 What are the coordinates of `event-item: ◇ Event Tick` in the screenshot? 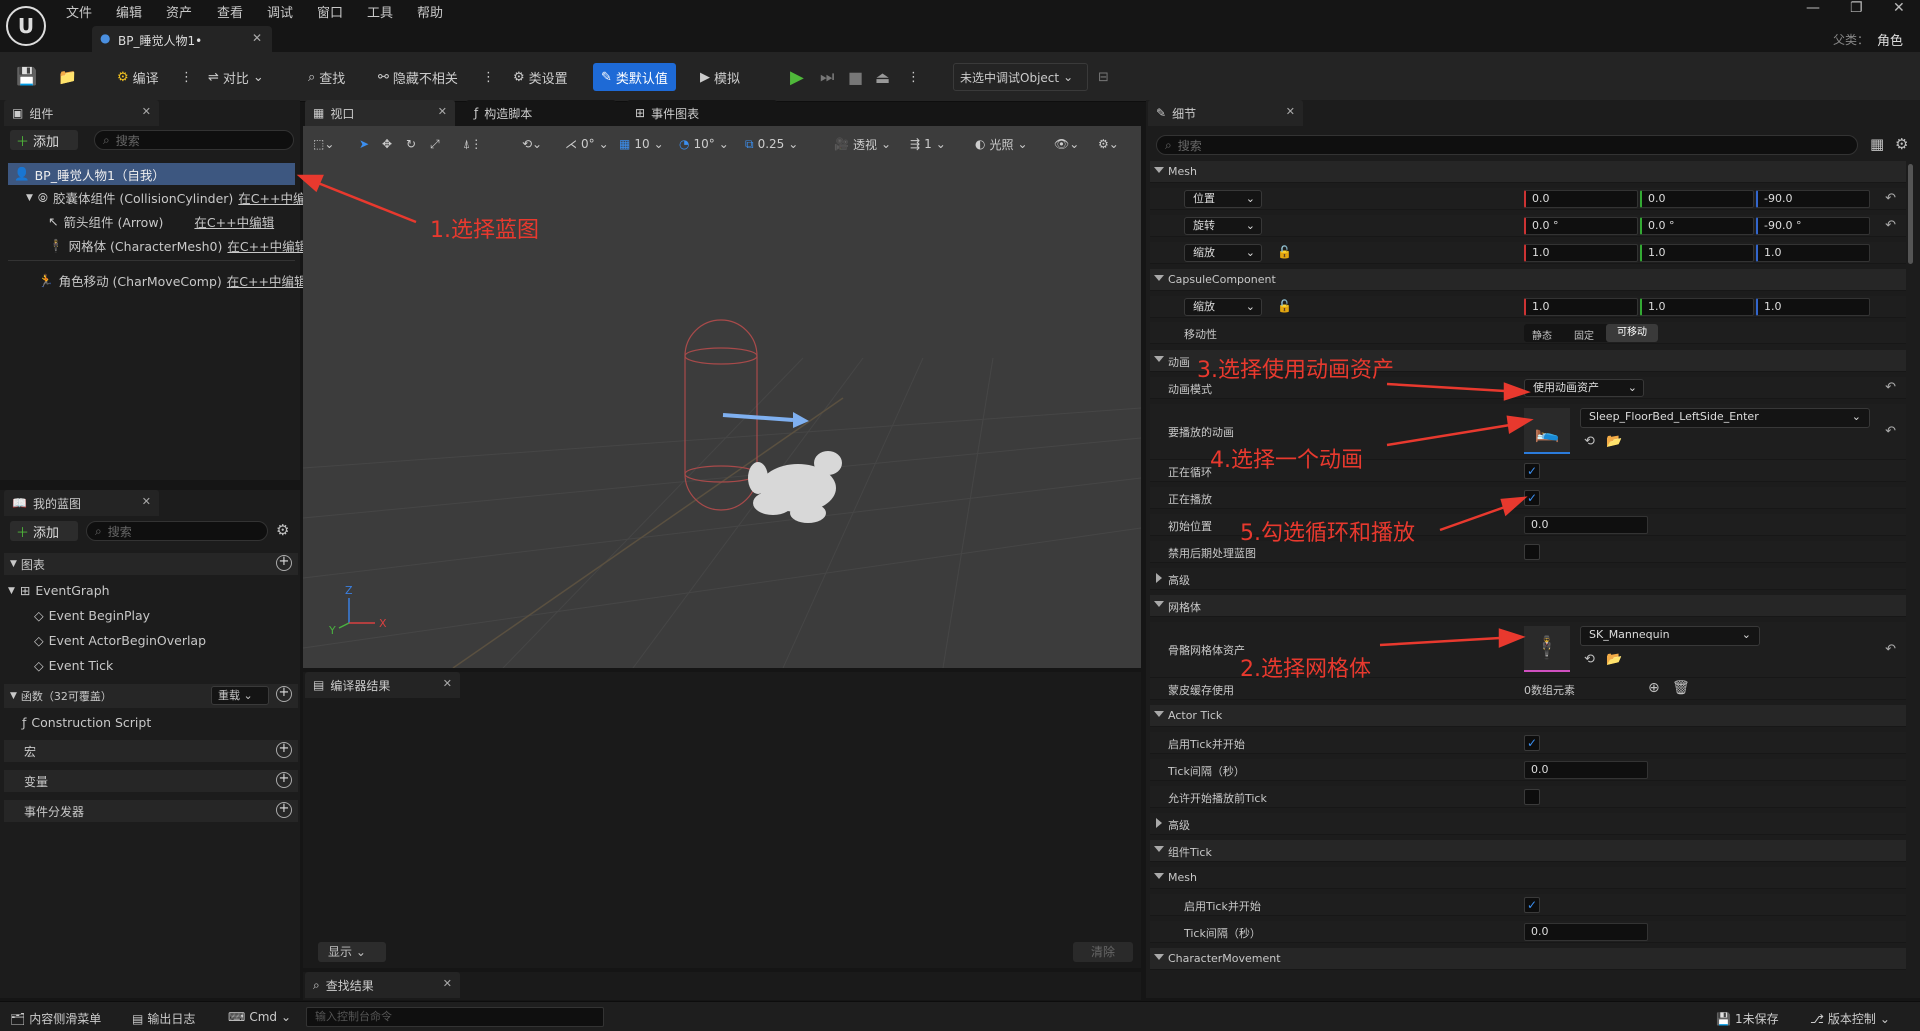 It's located at (73, 665).